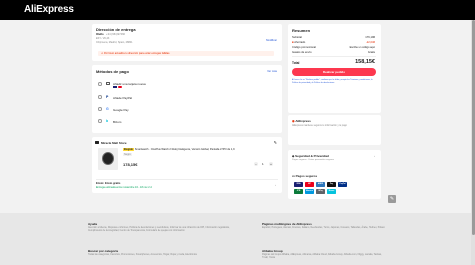  I want to click on footer-group-title: Alibaba Group, so click(272, 251).